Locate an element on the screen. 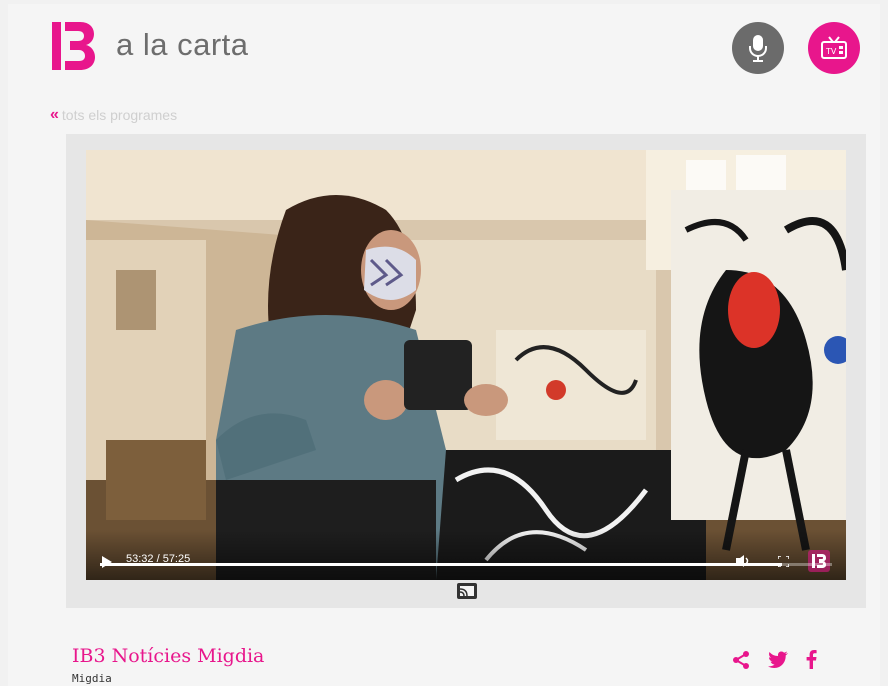 This screenshot has width=888, height=686. tv-icon: TV is located at coordinates (834, 47).